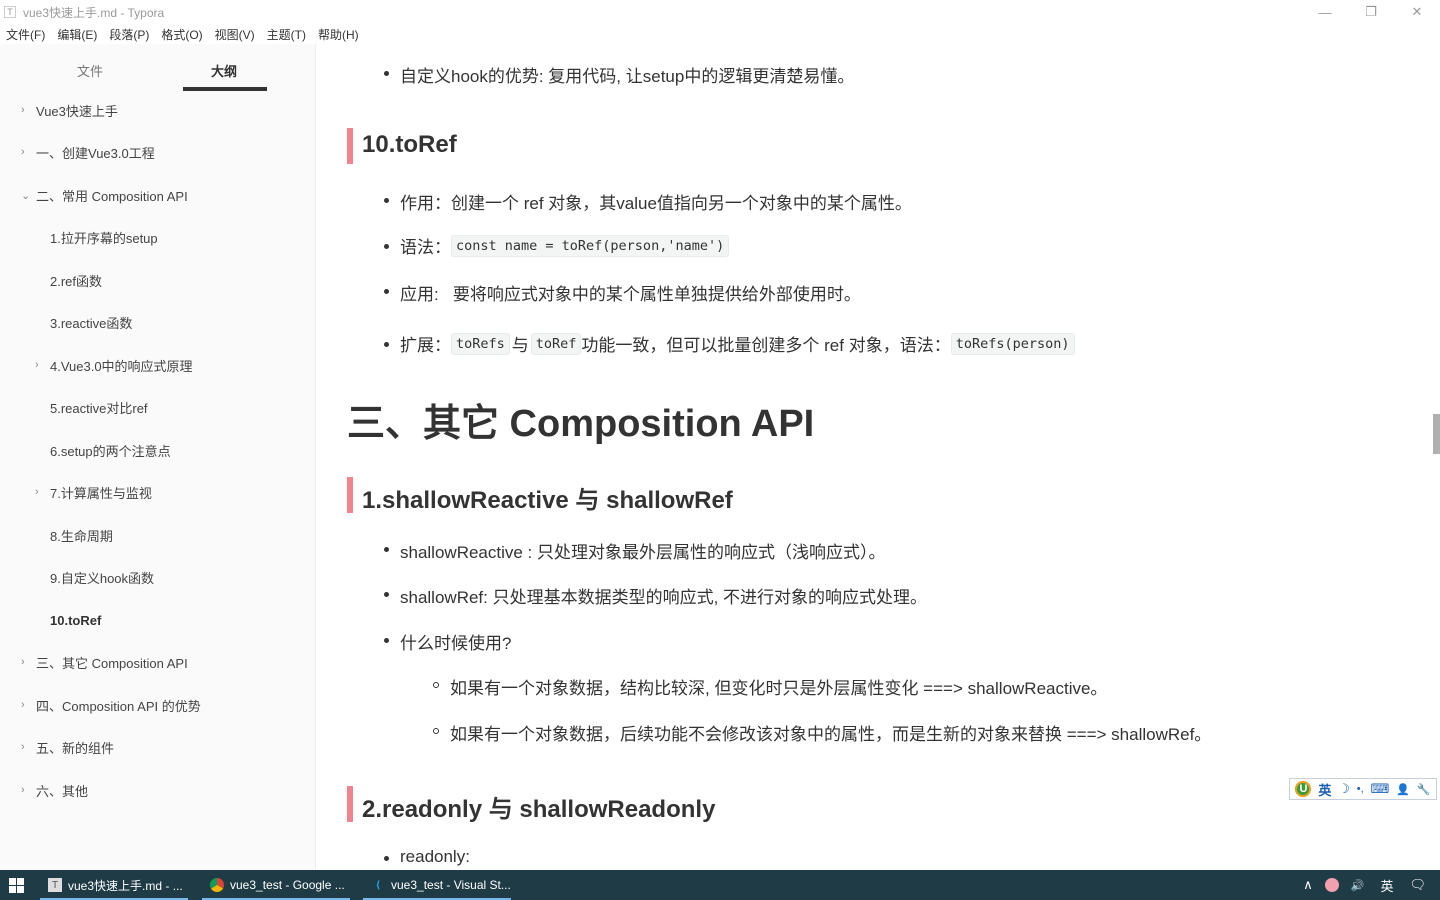 Image resolution: width=1440 pixels, height=900 pixels. I want to click on ime-lang-toggle: 英, so click(1324, 789).